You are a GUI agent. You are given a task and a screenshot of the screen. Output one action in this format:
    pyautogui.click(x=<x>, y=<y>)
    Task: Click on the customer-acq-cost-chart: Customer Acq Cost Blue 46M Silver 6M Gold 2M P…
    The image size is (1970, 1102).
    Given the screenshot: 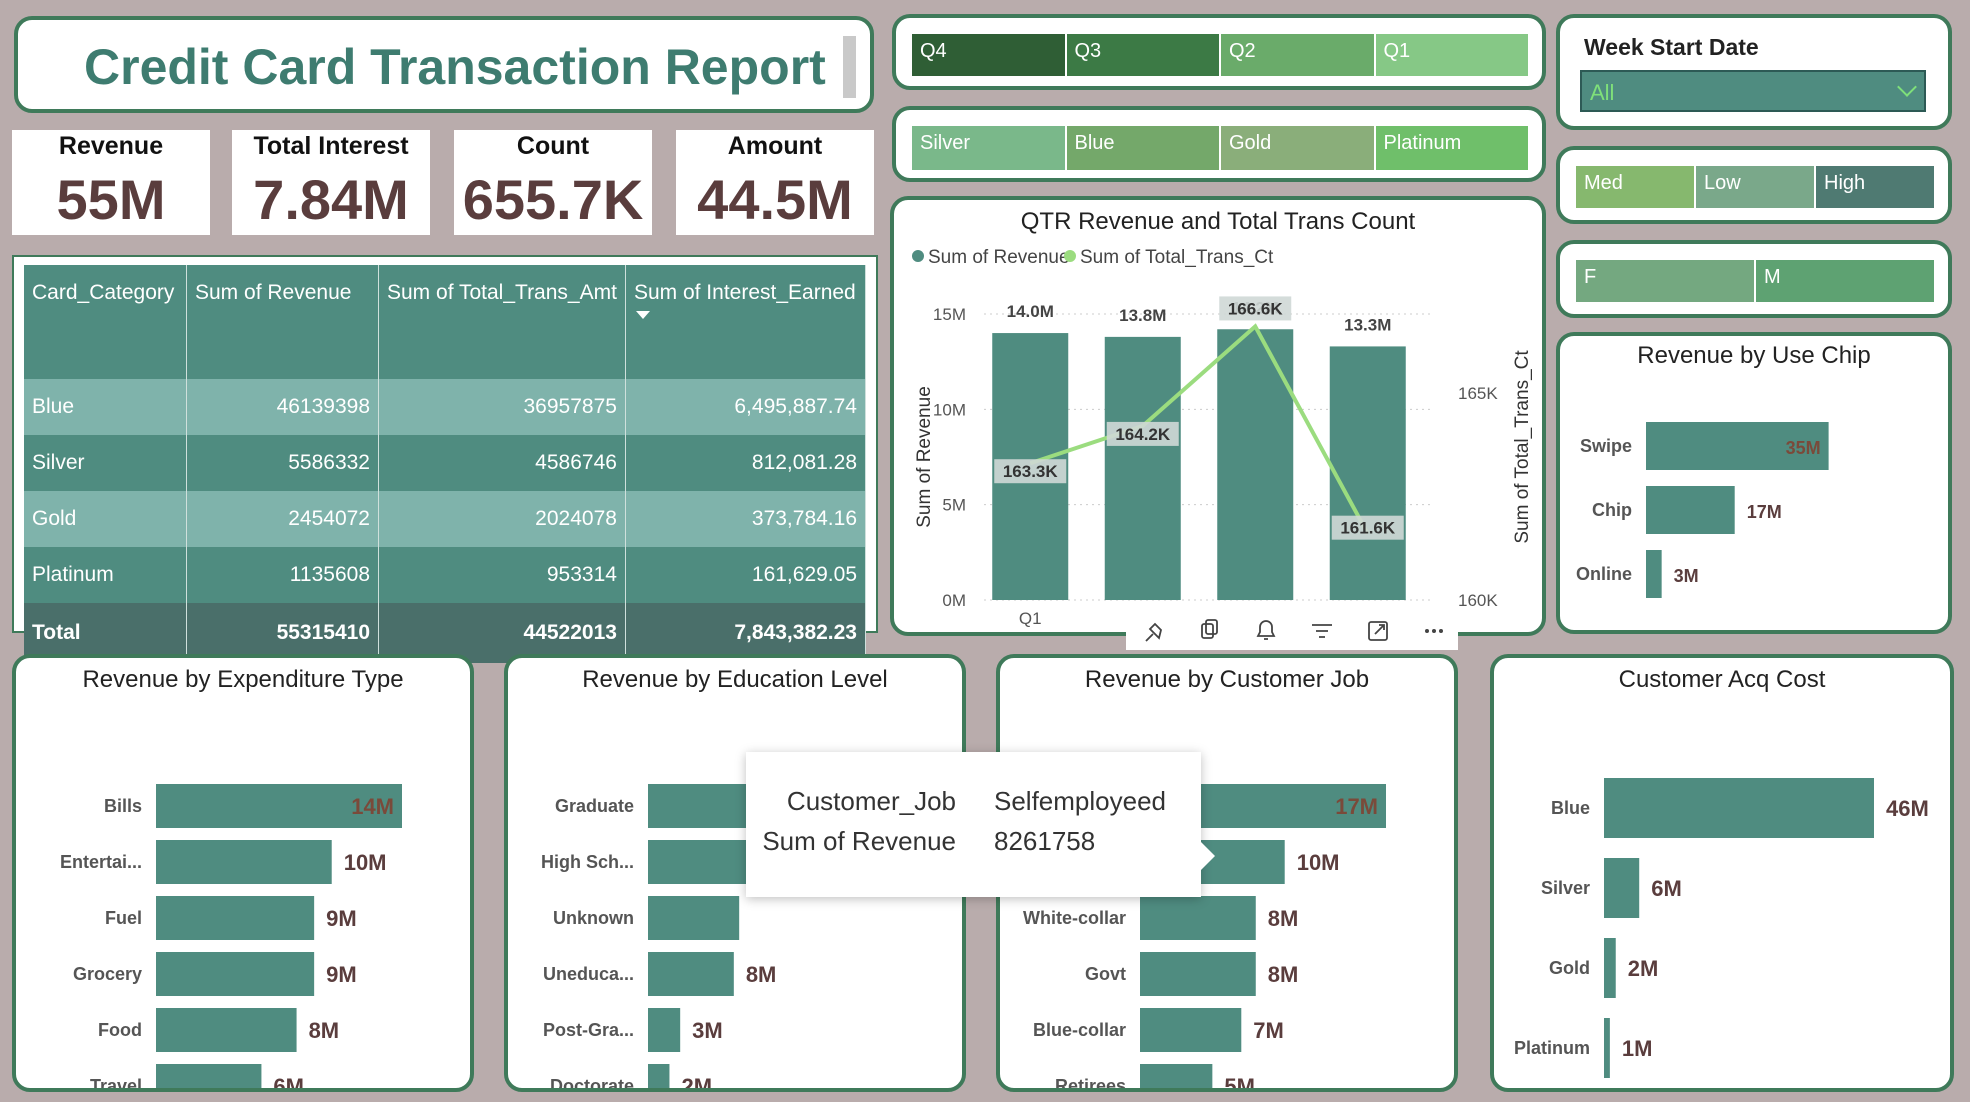 What is the action you would take?
    pyautogui.click(x=1722, y=873)
    